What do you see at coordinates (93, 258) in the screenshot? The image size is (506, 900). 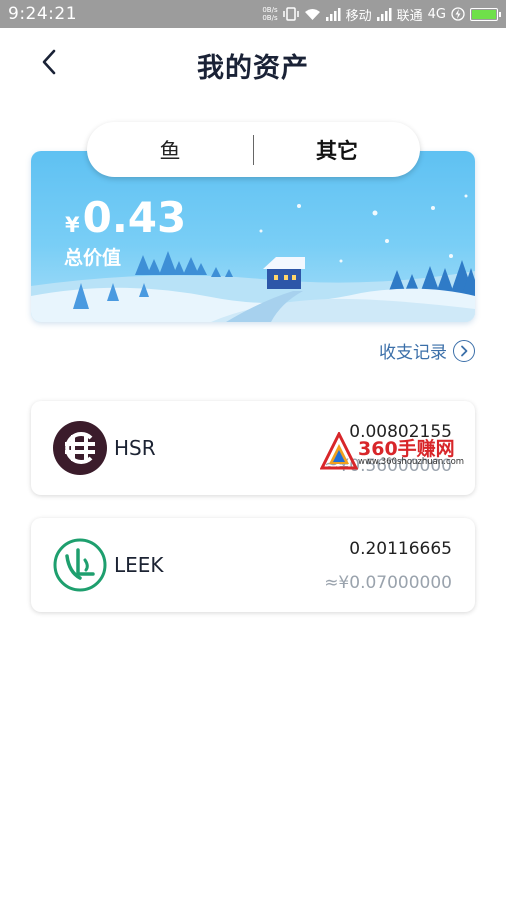 I see `total-label: 总价值` at bounding box center [93, 258].